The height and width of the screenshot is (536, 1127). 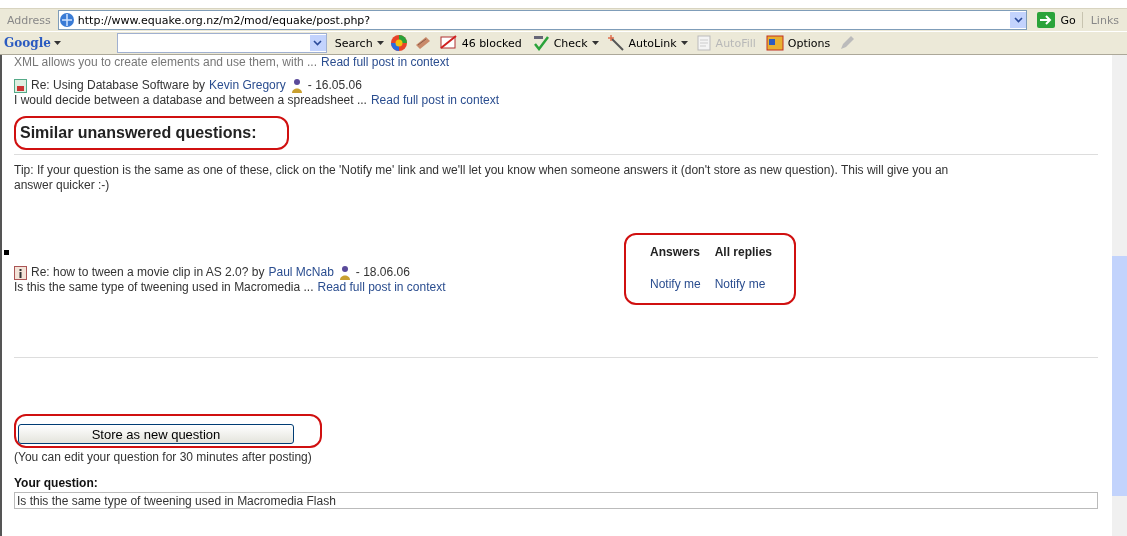 What do you see at coordinates (66, 20) in the screenshot?
I see `page-icon` at bounding box center [66, 20].